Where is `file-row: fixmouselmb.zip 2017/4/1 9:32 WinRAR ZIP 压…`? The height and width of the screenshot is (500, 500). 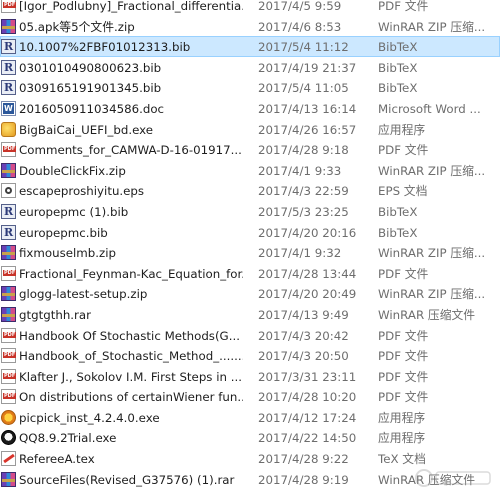 file-row: fixmouselmb.zip 2017/4/1 9:32 WinRAR ZIP 压… is located at coordinates (250, 252).